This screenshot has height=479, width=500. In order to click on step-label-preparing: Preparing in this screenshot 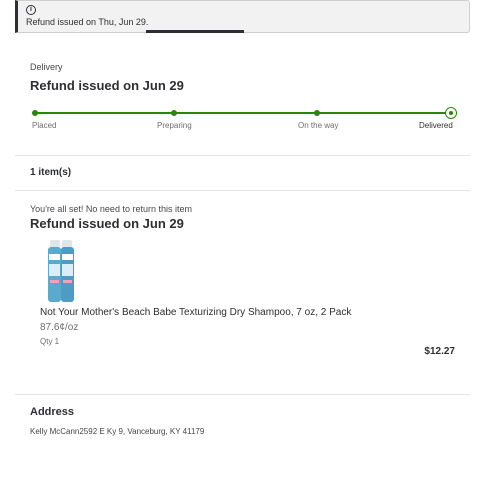, I will do `click(174, 125)`.